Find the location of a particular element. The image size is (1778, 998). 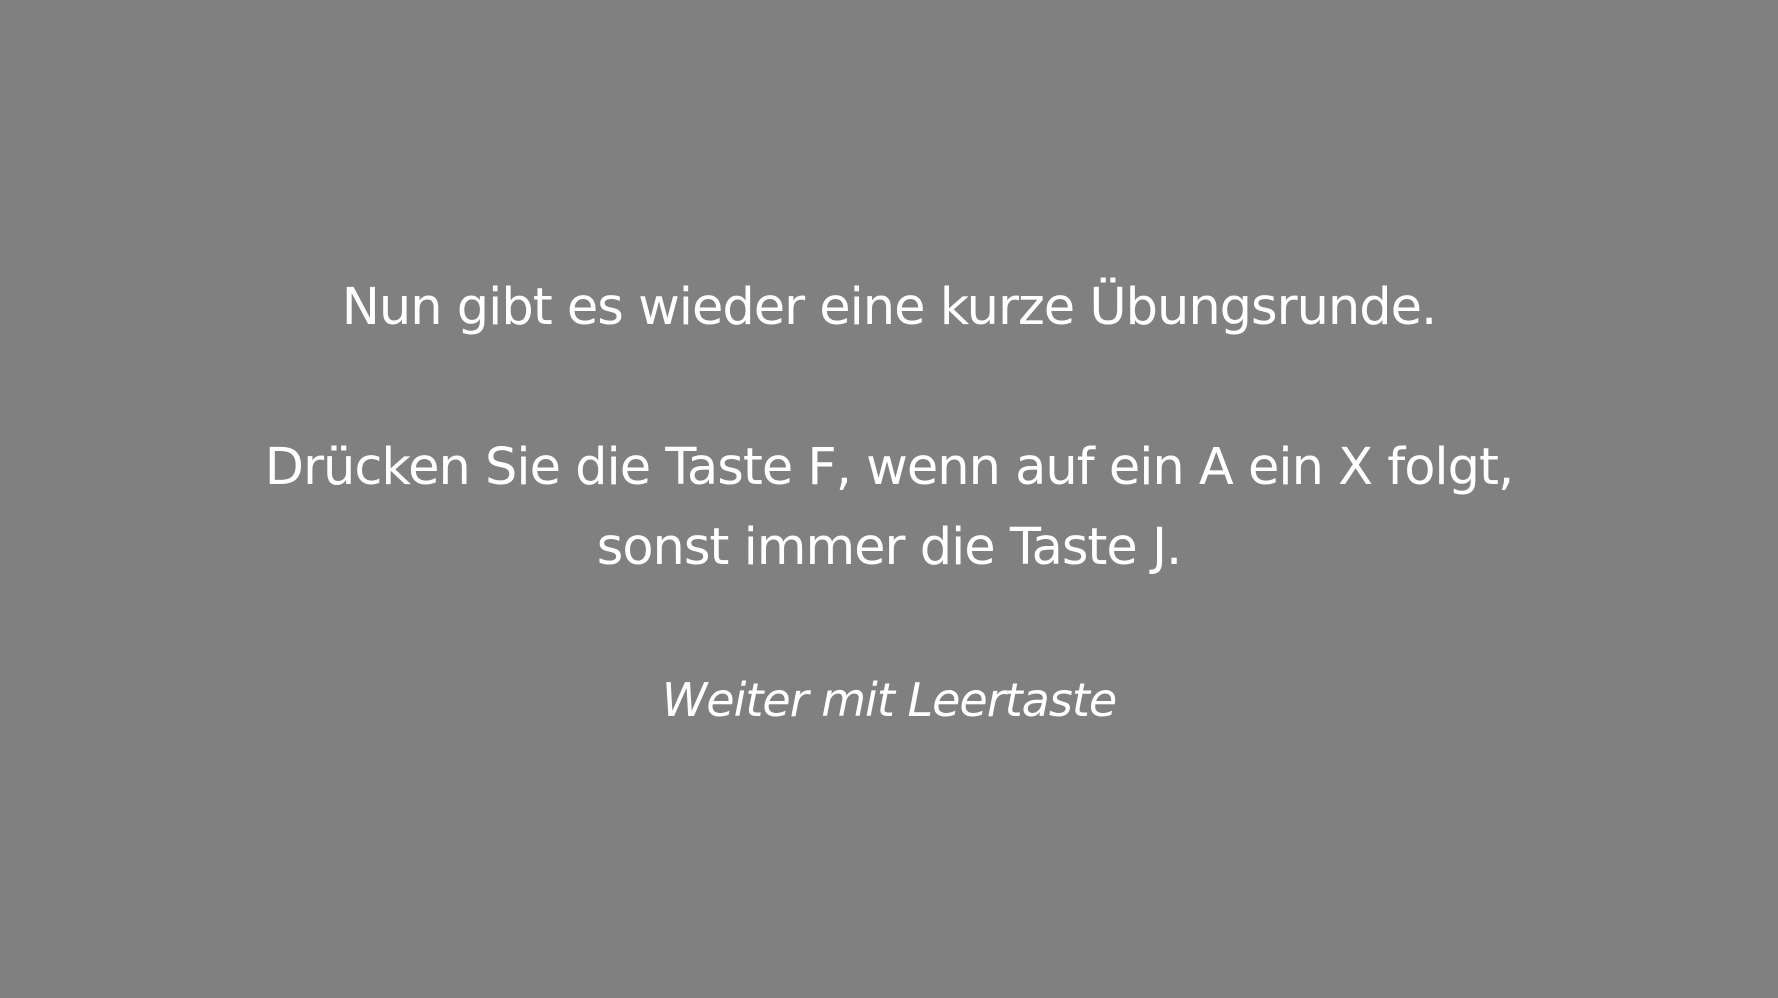

instruction-line-3: sonst immer die Taste J. is located at coordinates (889, 547).